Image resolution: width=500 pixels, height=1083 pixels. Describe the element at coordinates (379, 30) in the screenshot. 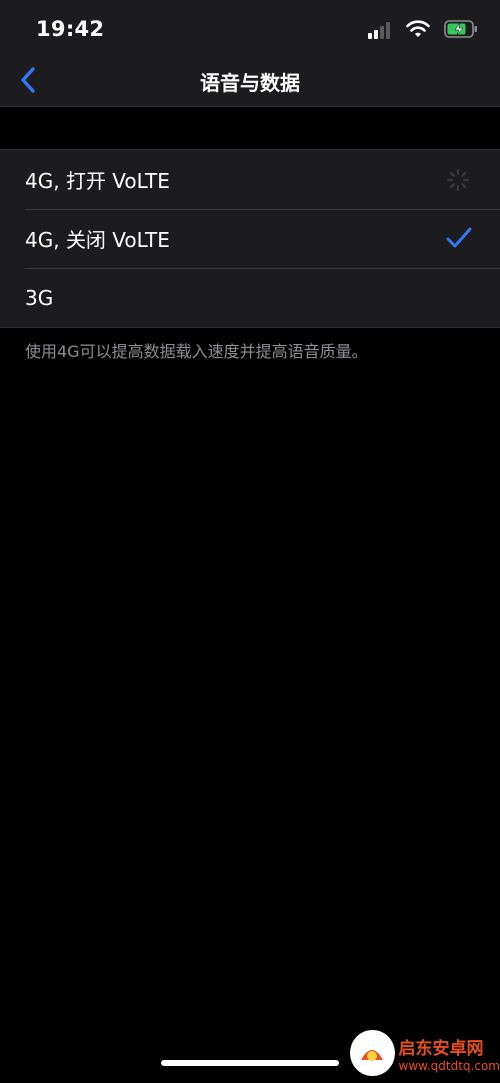

I see `cellular-signal-icon` at that location.